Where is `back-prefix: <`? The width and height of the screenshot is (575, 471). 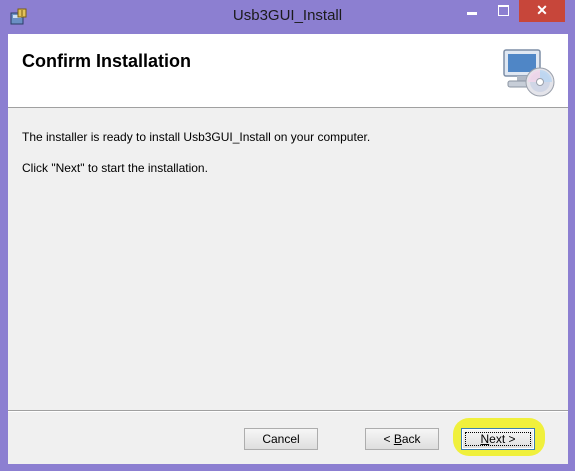
back-prefix: < is located at coordinates (388, 439).